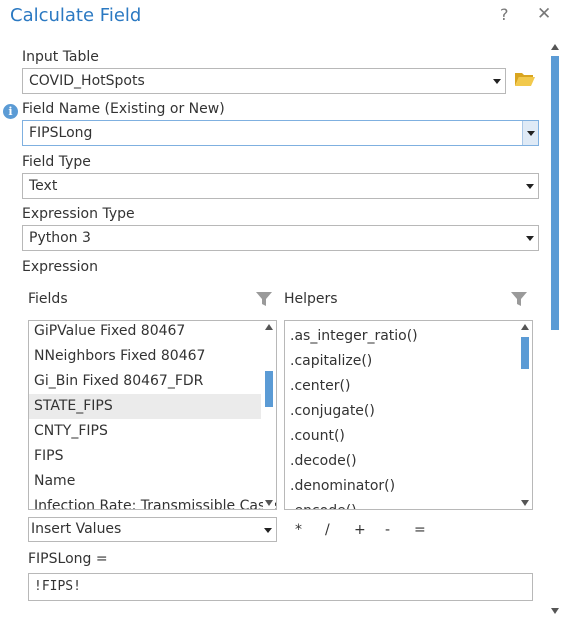 Image resolution: width=564 pixels, height=620 pixels. I want to click on list-item: .capitalize(), so click(331, 361).